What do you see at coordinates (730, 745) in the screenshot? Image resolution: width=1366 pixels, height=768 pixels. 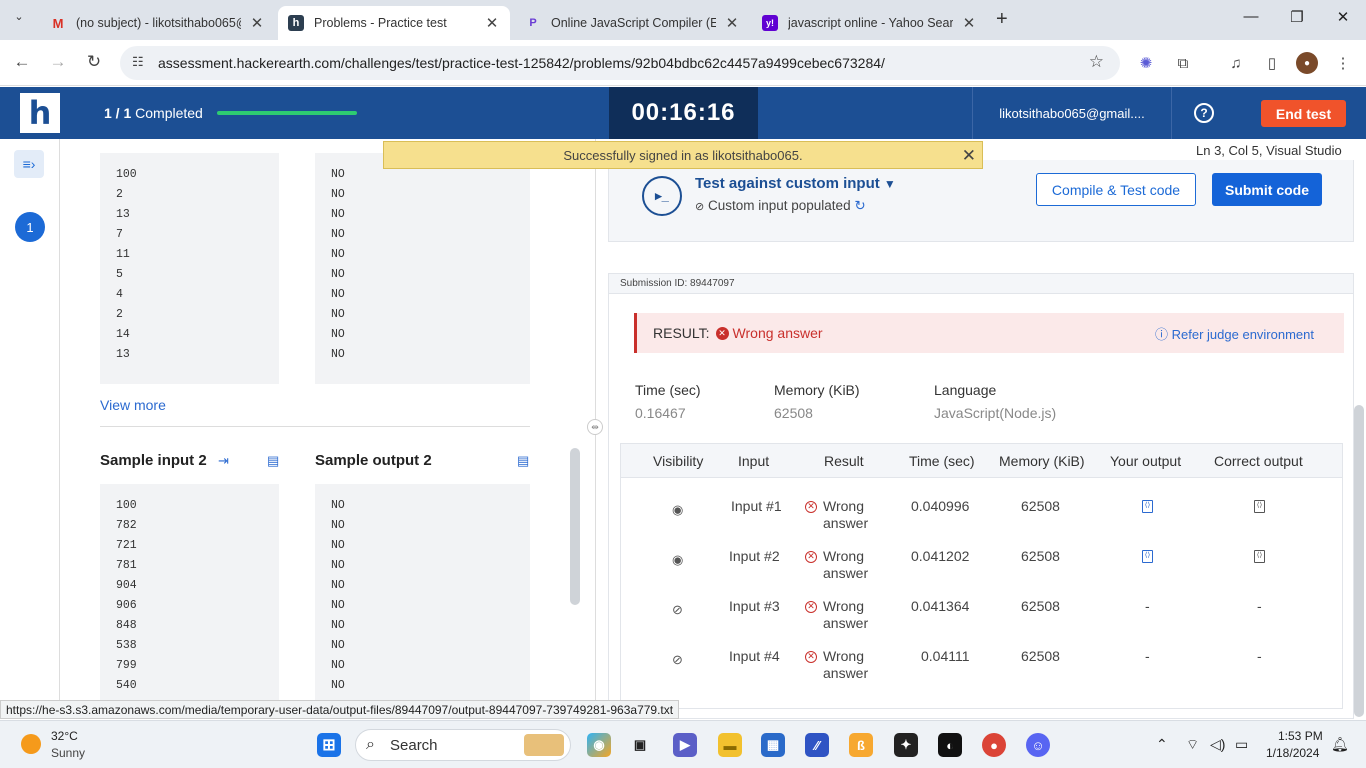 I see `file-explorer-icon: ▬` at bounding box center [730, 745].